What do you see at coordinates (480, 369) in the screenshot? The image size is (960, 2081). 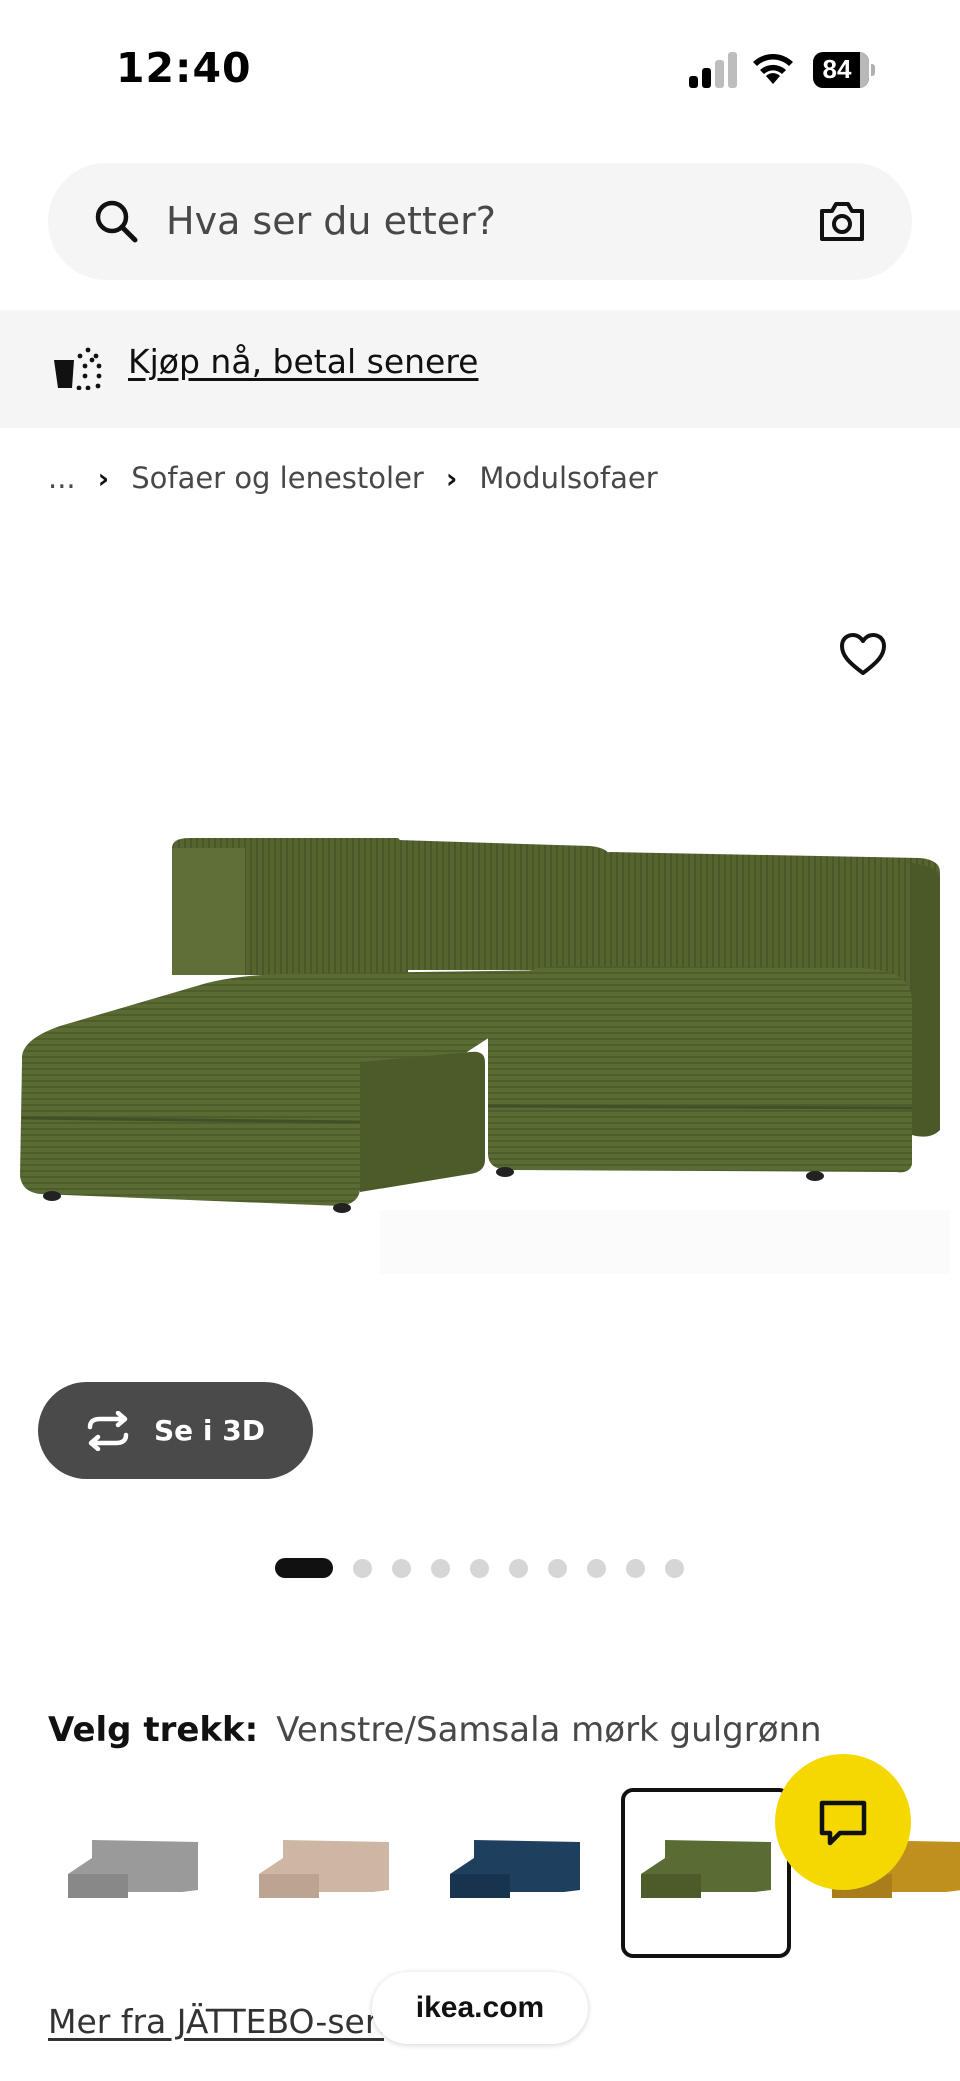 I see `promo-banner: Kjøp nå, betal senere` at bounding box center [480, 369].